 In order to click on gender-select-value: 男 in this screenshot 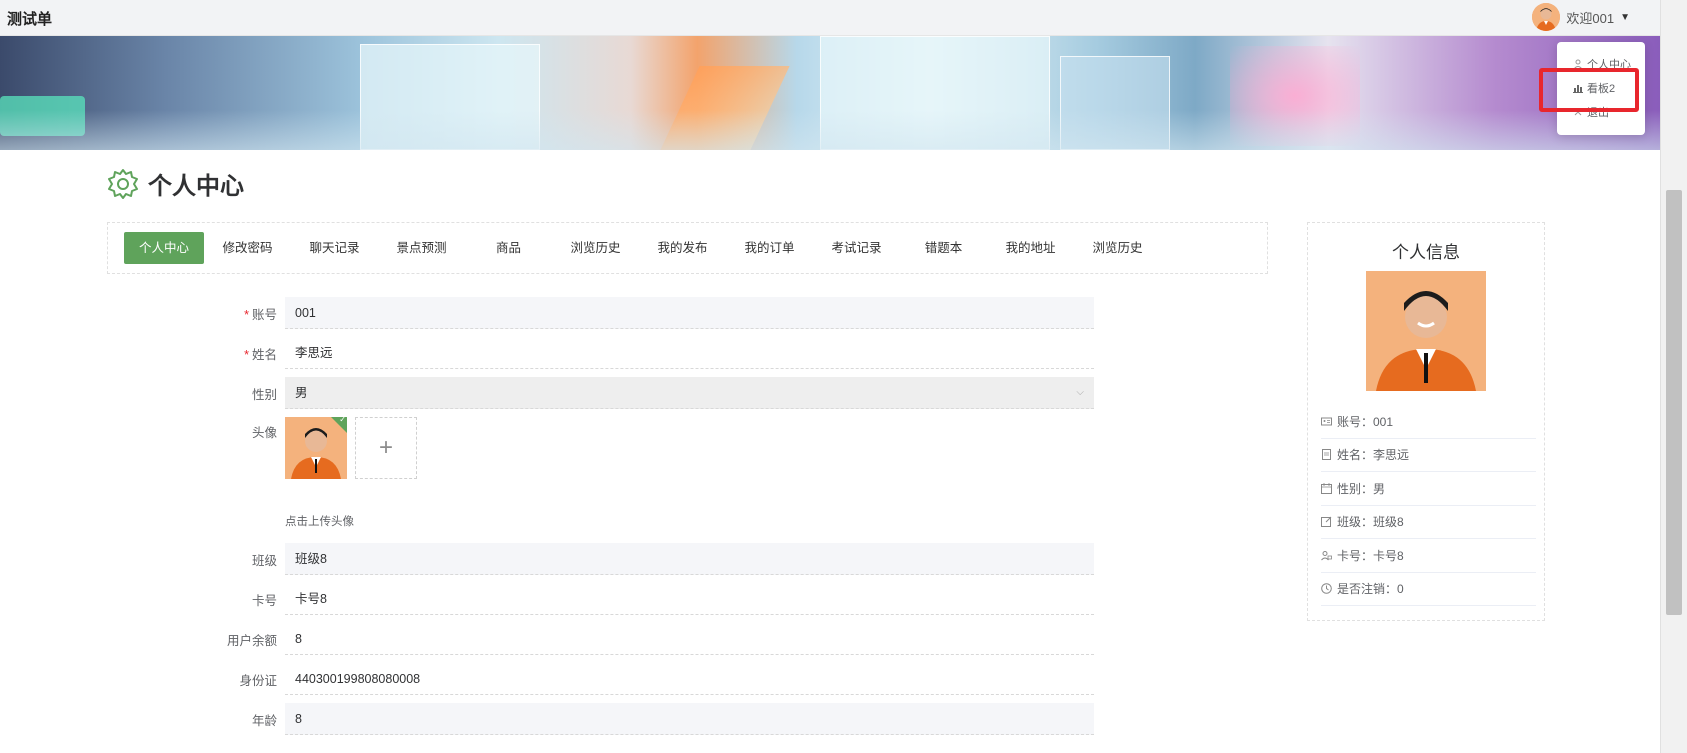, I will do `click(301, 393)`.